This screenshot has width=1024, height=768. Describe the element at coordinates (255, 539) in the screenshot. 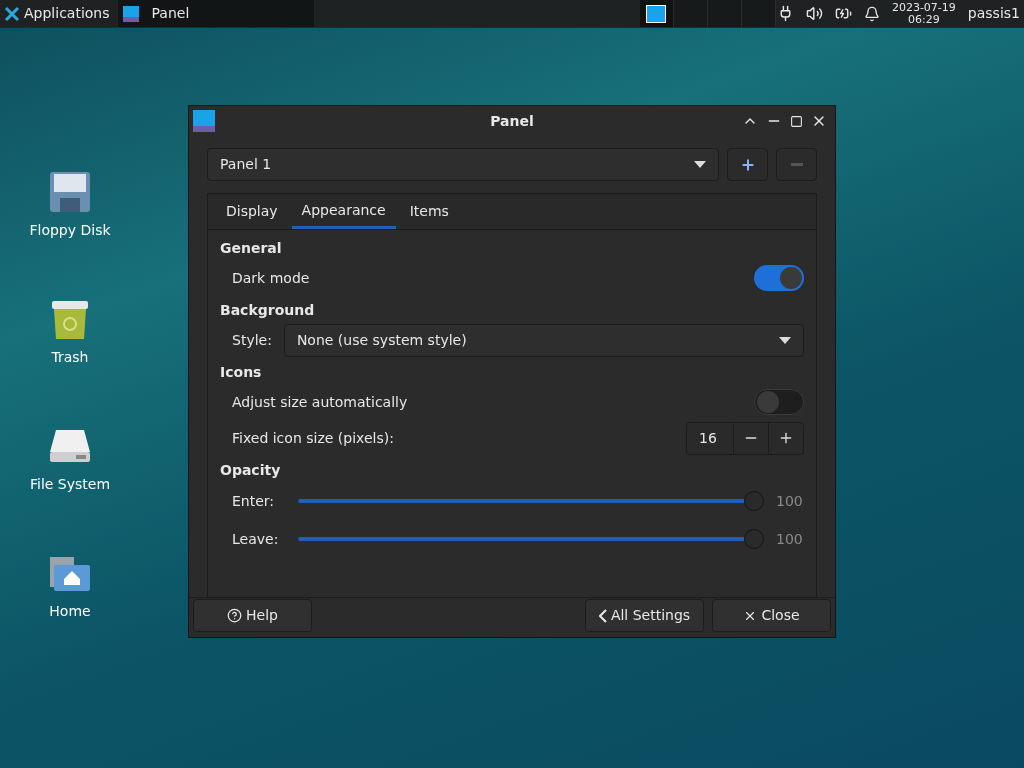

I see `setting-label: Leave:` at that location.